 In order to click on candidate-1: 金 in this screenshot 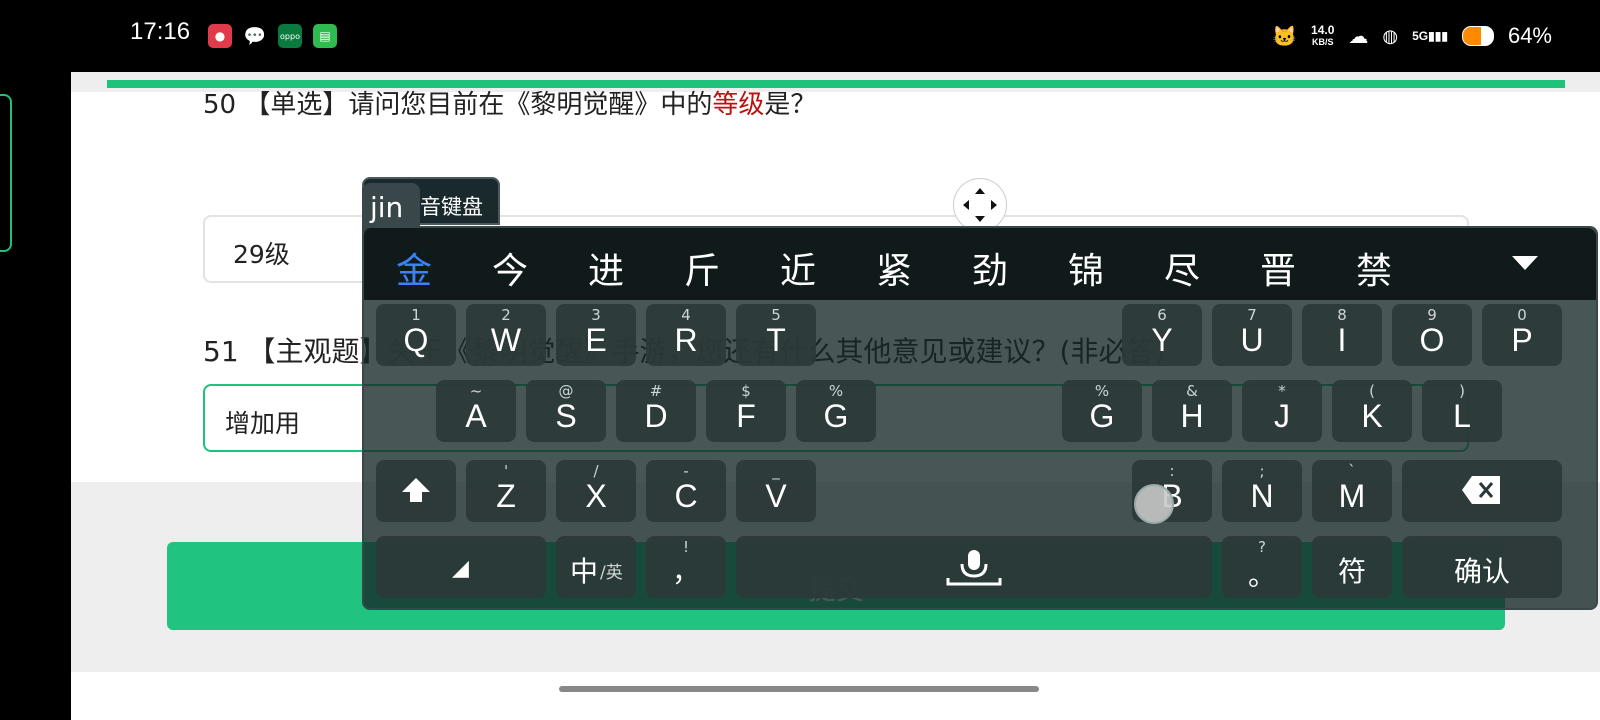, I will do `click(414, 268)`.